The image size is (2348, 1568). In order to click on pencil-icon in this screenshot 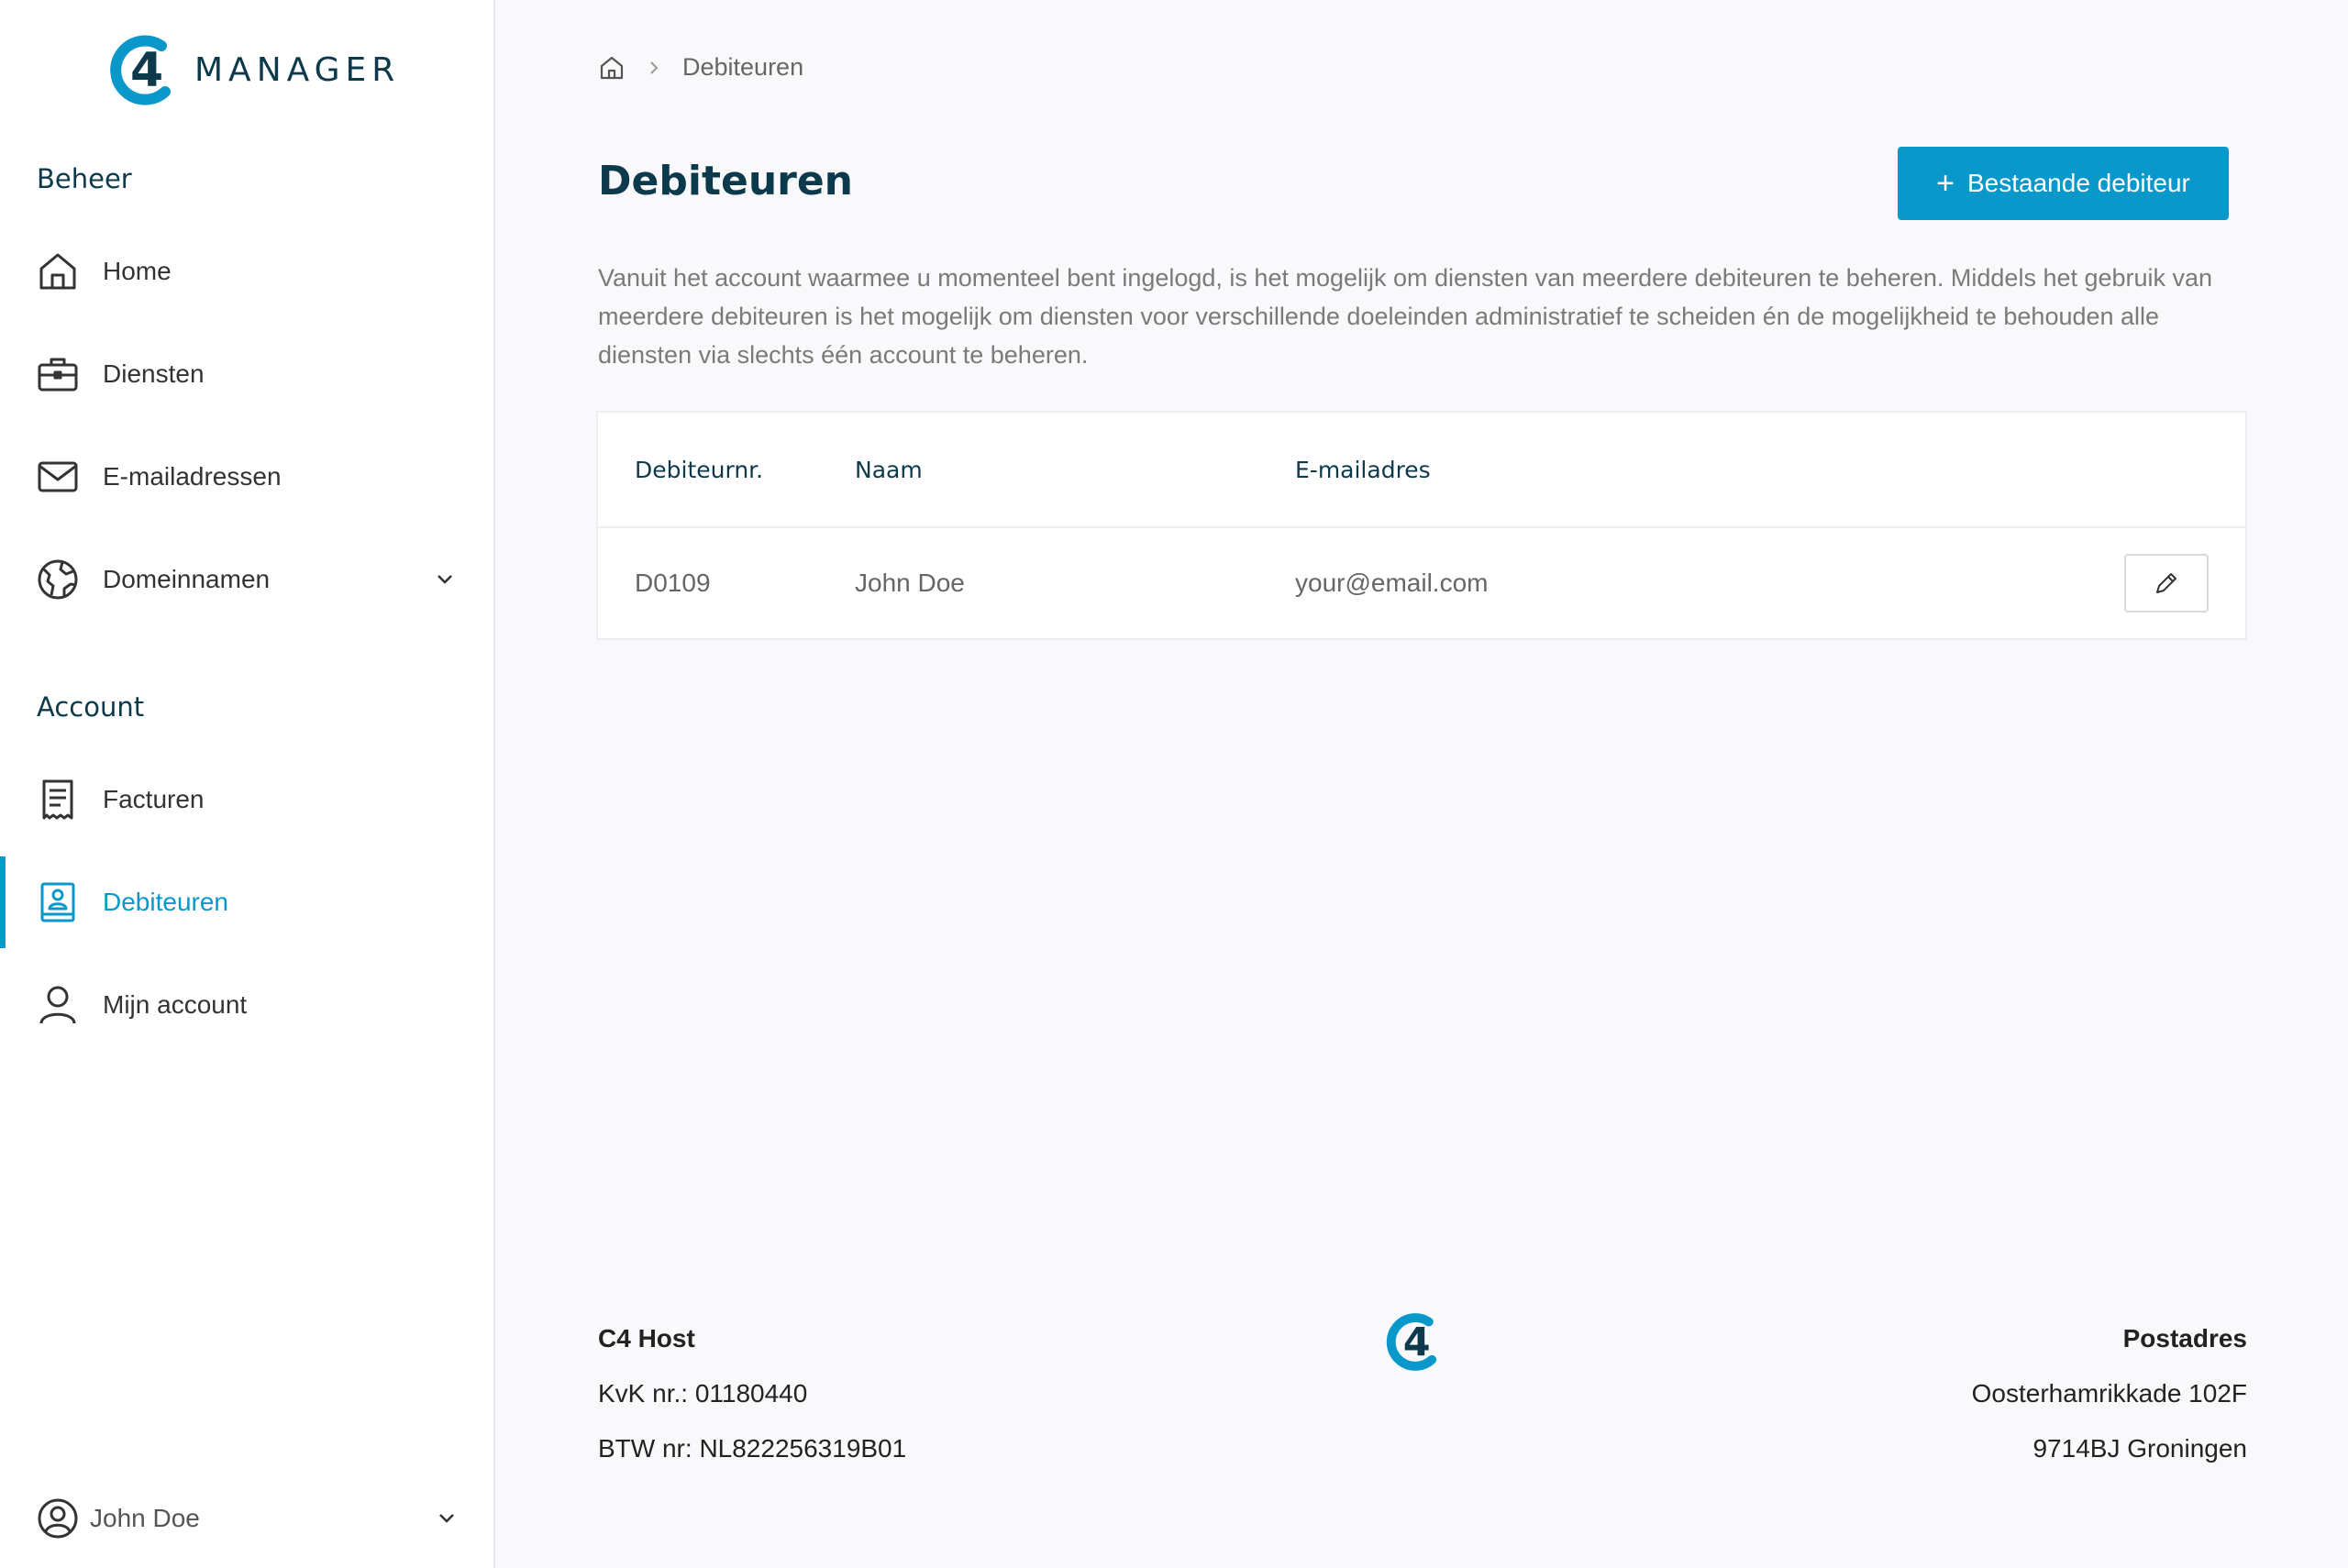, I will do `click(2166, 583)`.